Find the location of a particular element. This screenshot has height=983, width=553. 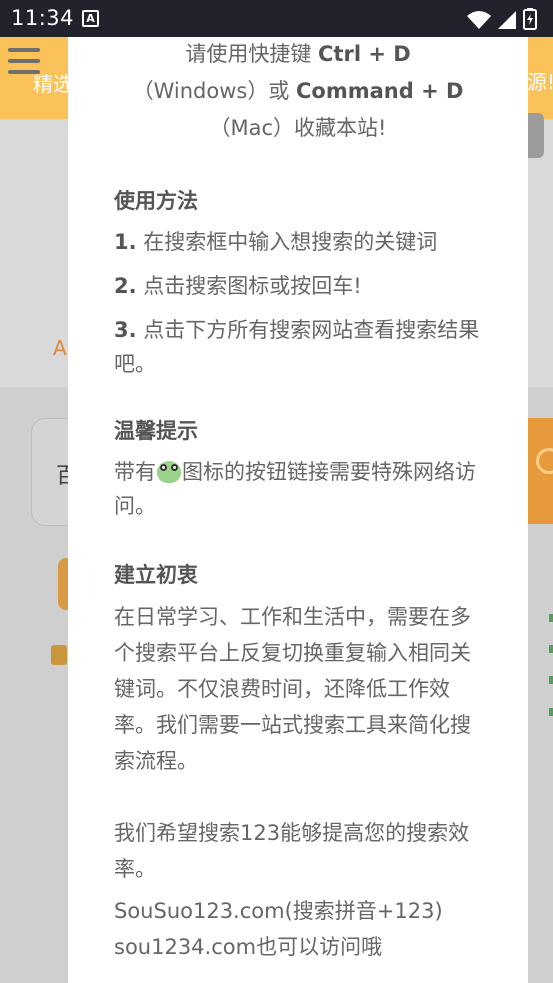

origin-title: 建立初衷 is located at coordinates (156, 575).